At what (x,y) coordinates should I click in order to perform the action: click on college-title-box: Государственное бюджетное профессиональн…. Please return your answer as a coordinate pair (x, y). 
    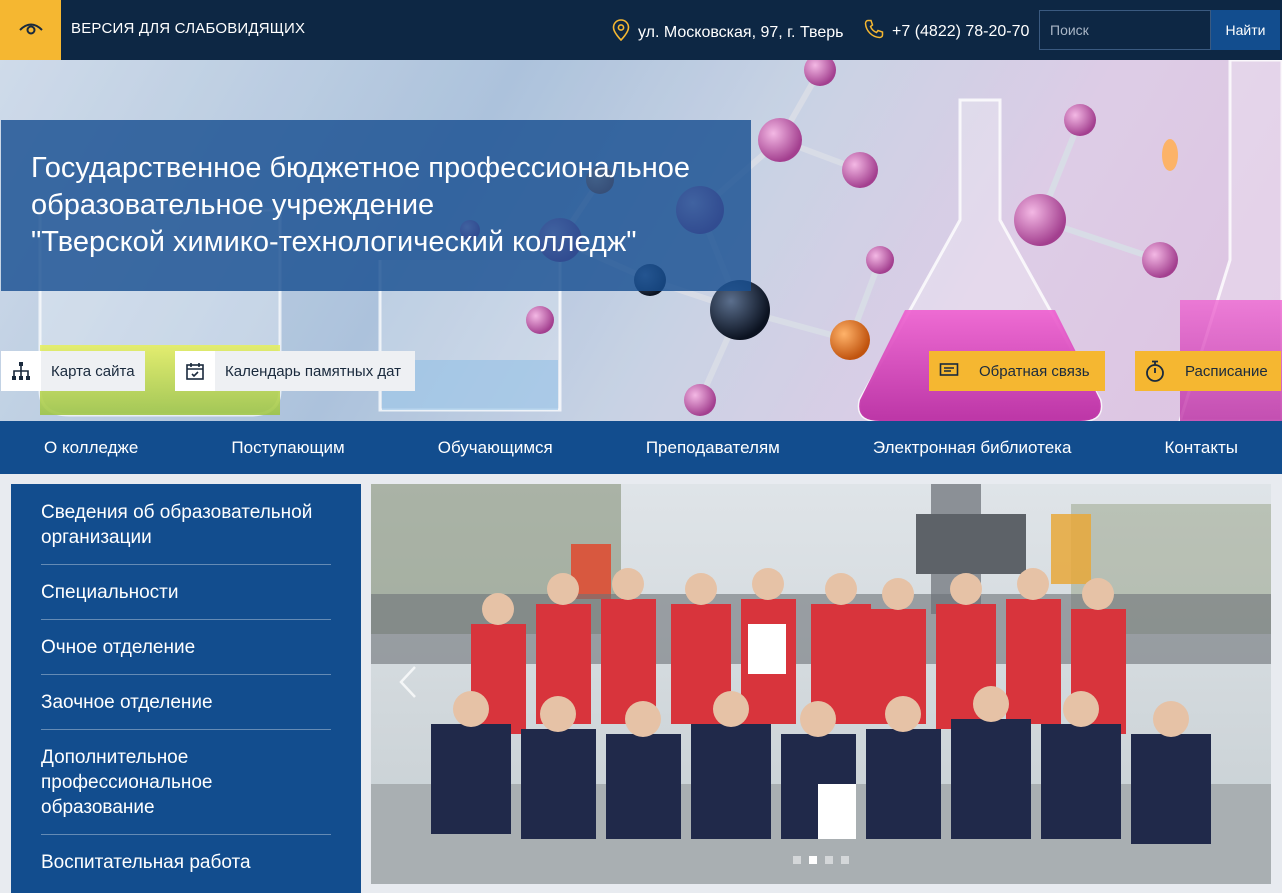
    Looking at the image, I should click on (376, 205).